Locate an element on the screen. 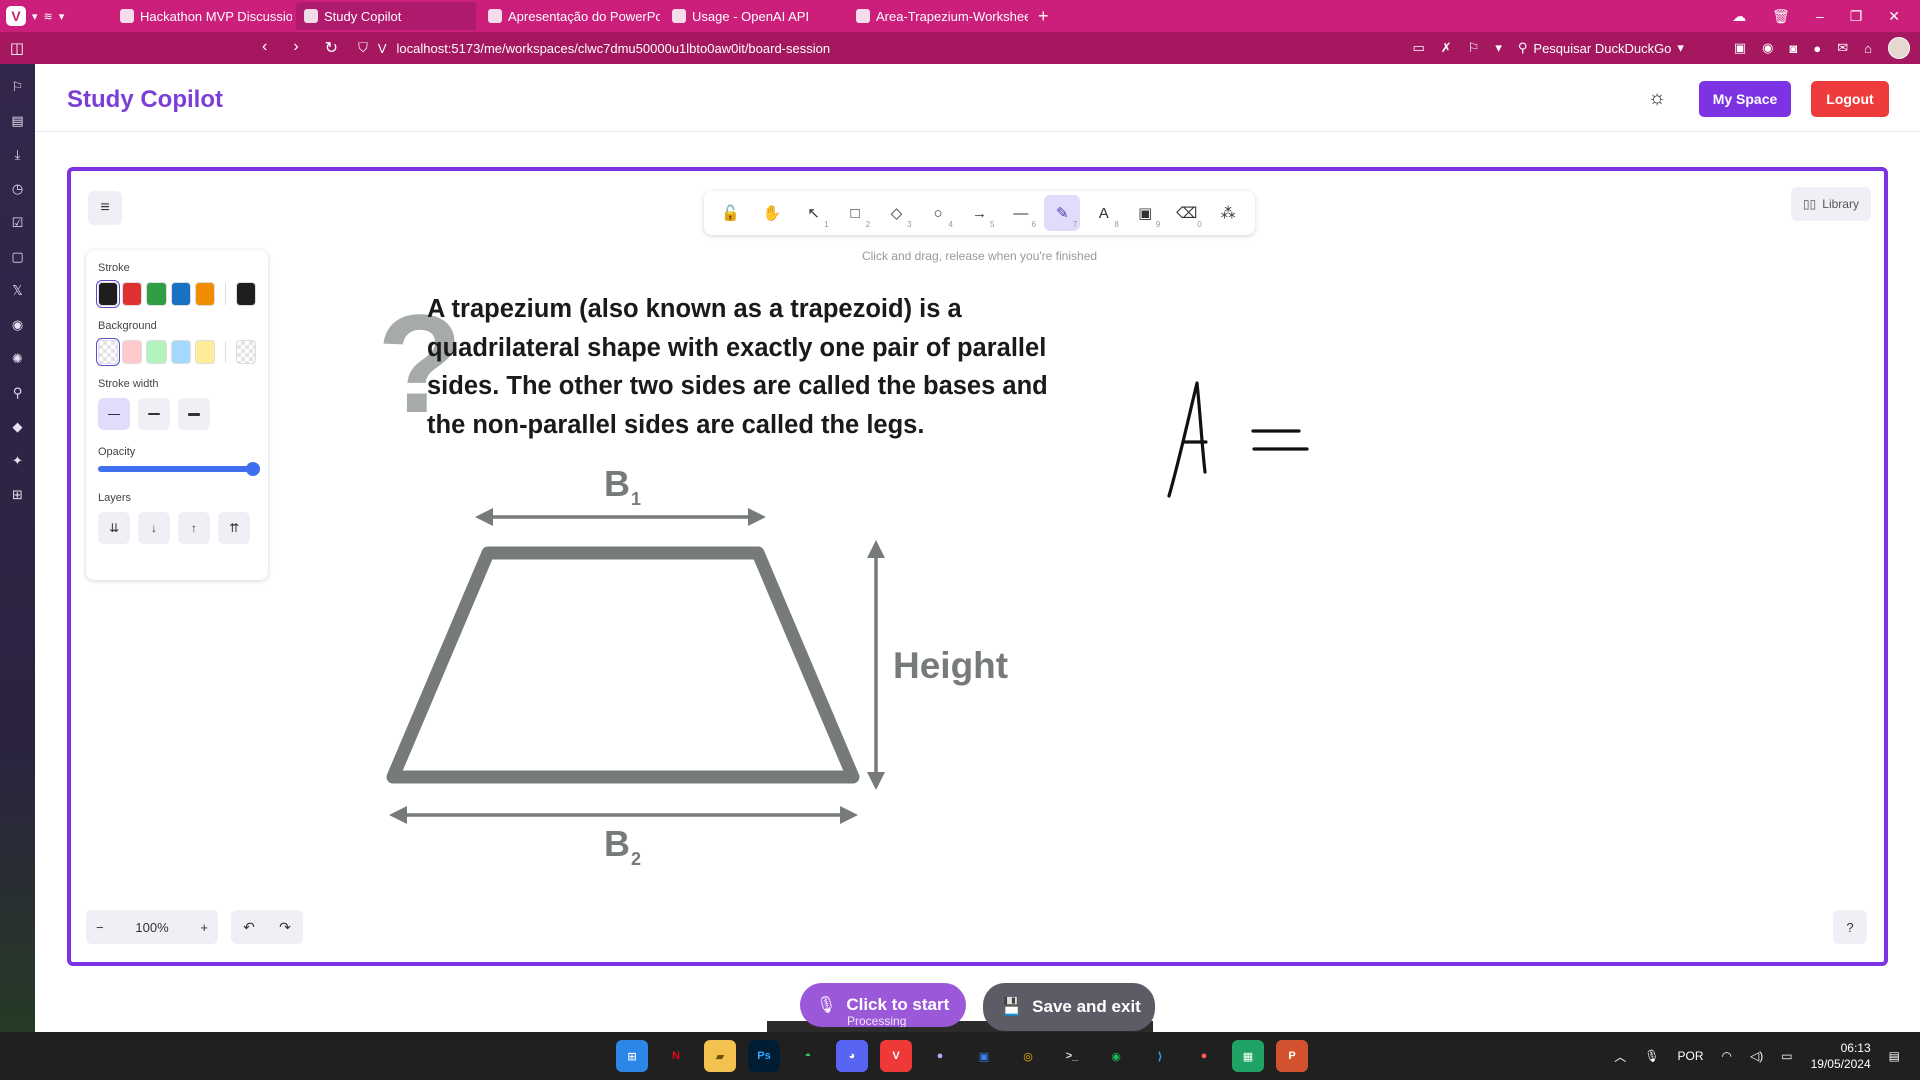 The width and height of the screenshot is (1920, 1080). mic-off-icon: 🎙 is located at coordinates (826, 1005).